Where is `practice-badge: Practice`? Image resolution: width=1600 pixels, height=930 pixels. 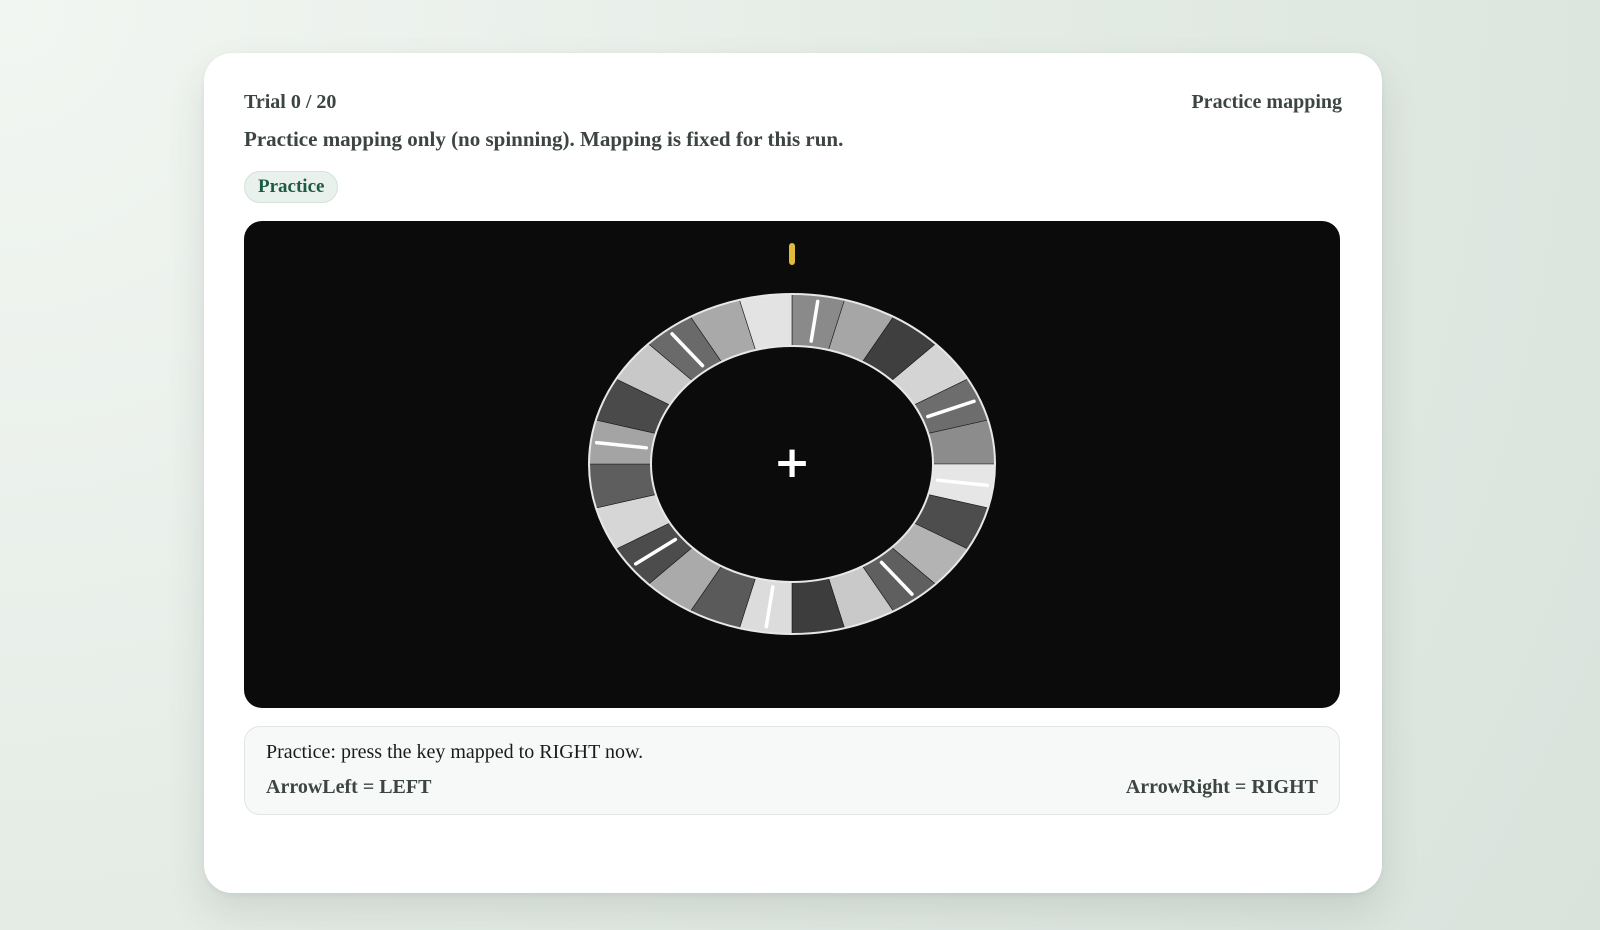
practice-badge: Practice is located at coordinates (291, 187).